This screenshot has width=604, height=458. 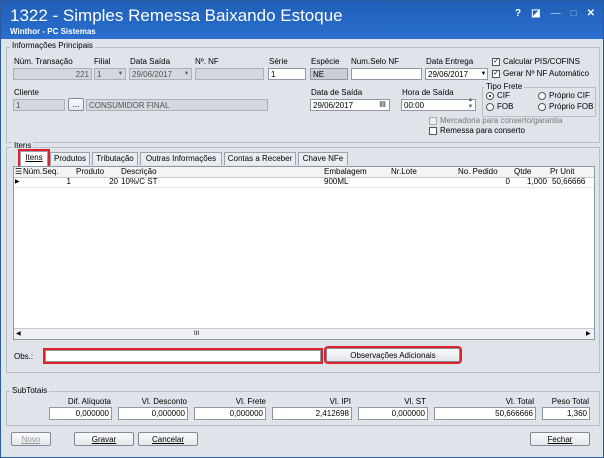 I want to click on especie-label: Espécie, so click(x=325, y=61).